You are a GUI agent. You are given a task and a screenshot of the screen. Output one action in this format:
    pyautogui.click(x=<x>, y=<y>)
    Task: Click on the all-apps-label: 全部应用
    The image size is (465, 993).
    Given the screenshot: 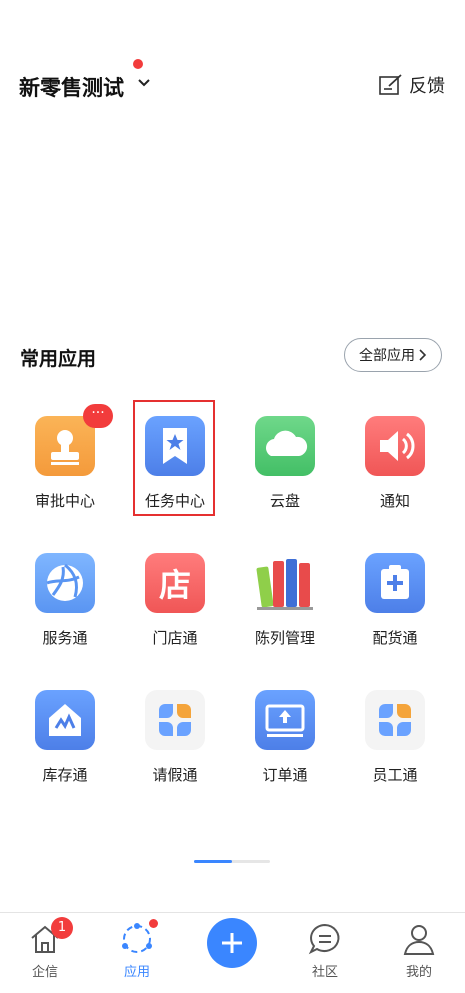 What is the action you would take?
    pyautogui.click(x=387, y=356)
    